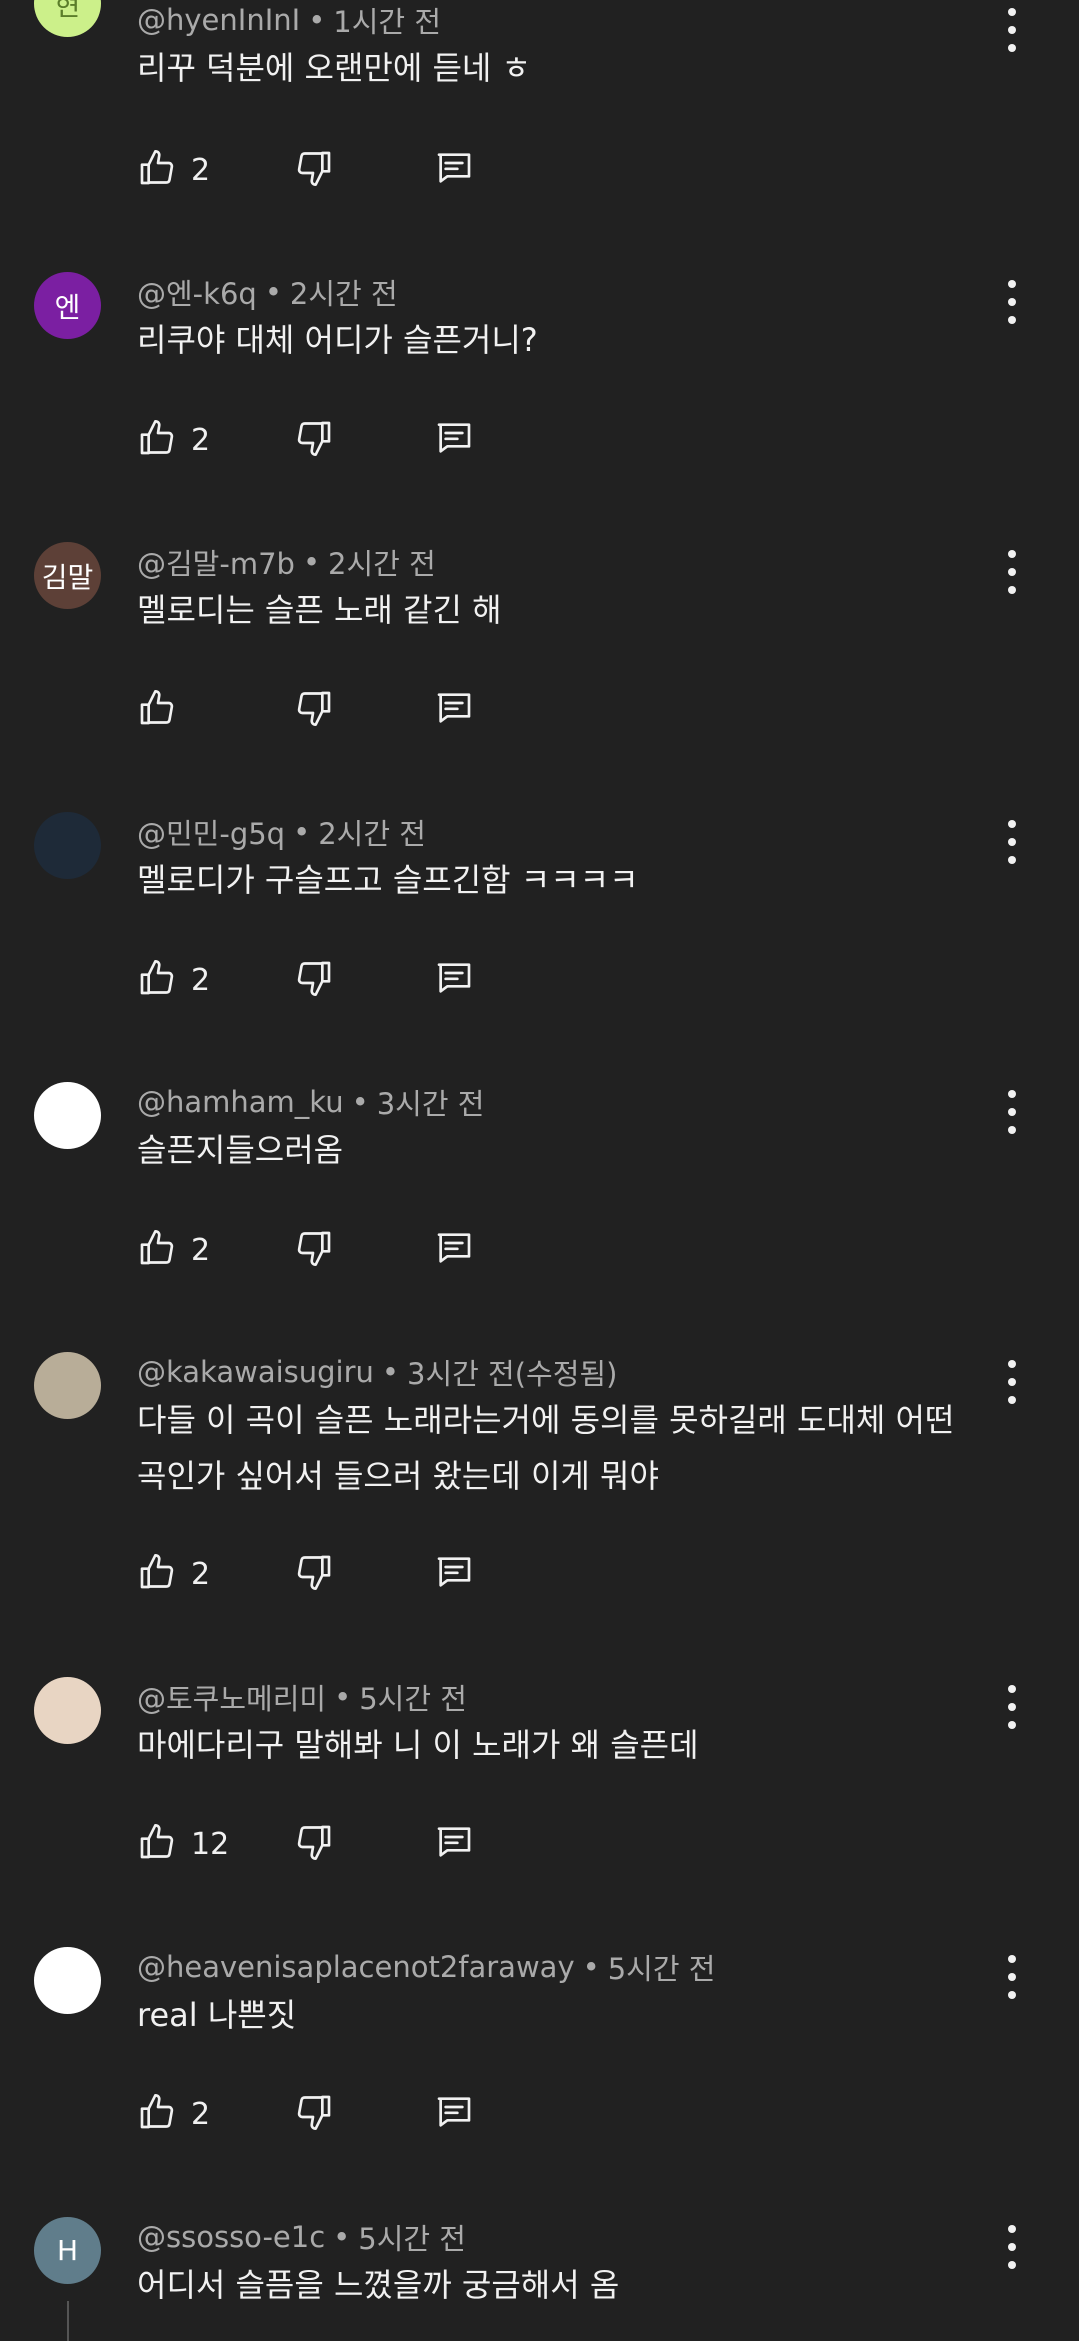  What do you see at coordinates (231, 1697) in the screenshot?
I see `comment-author: @토쿠노메리미` at bounding box center [231, 1697].